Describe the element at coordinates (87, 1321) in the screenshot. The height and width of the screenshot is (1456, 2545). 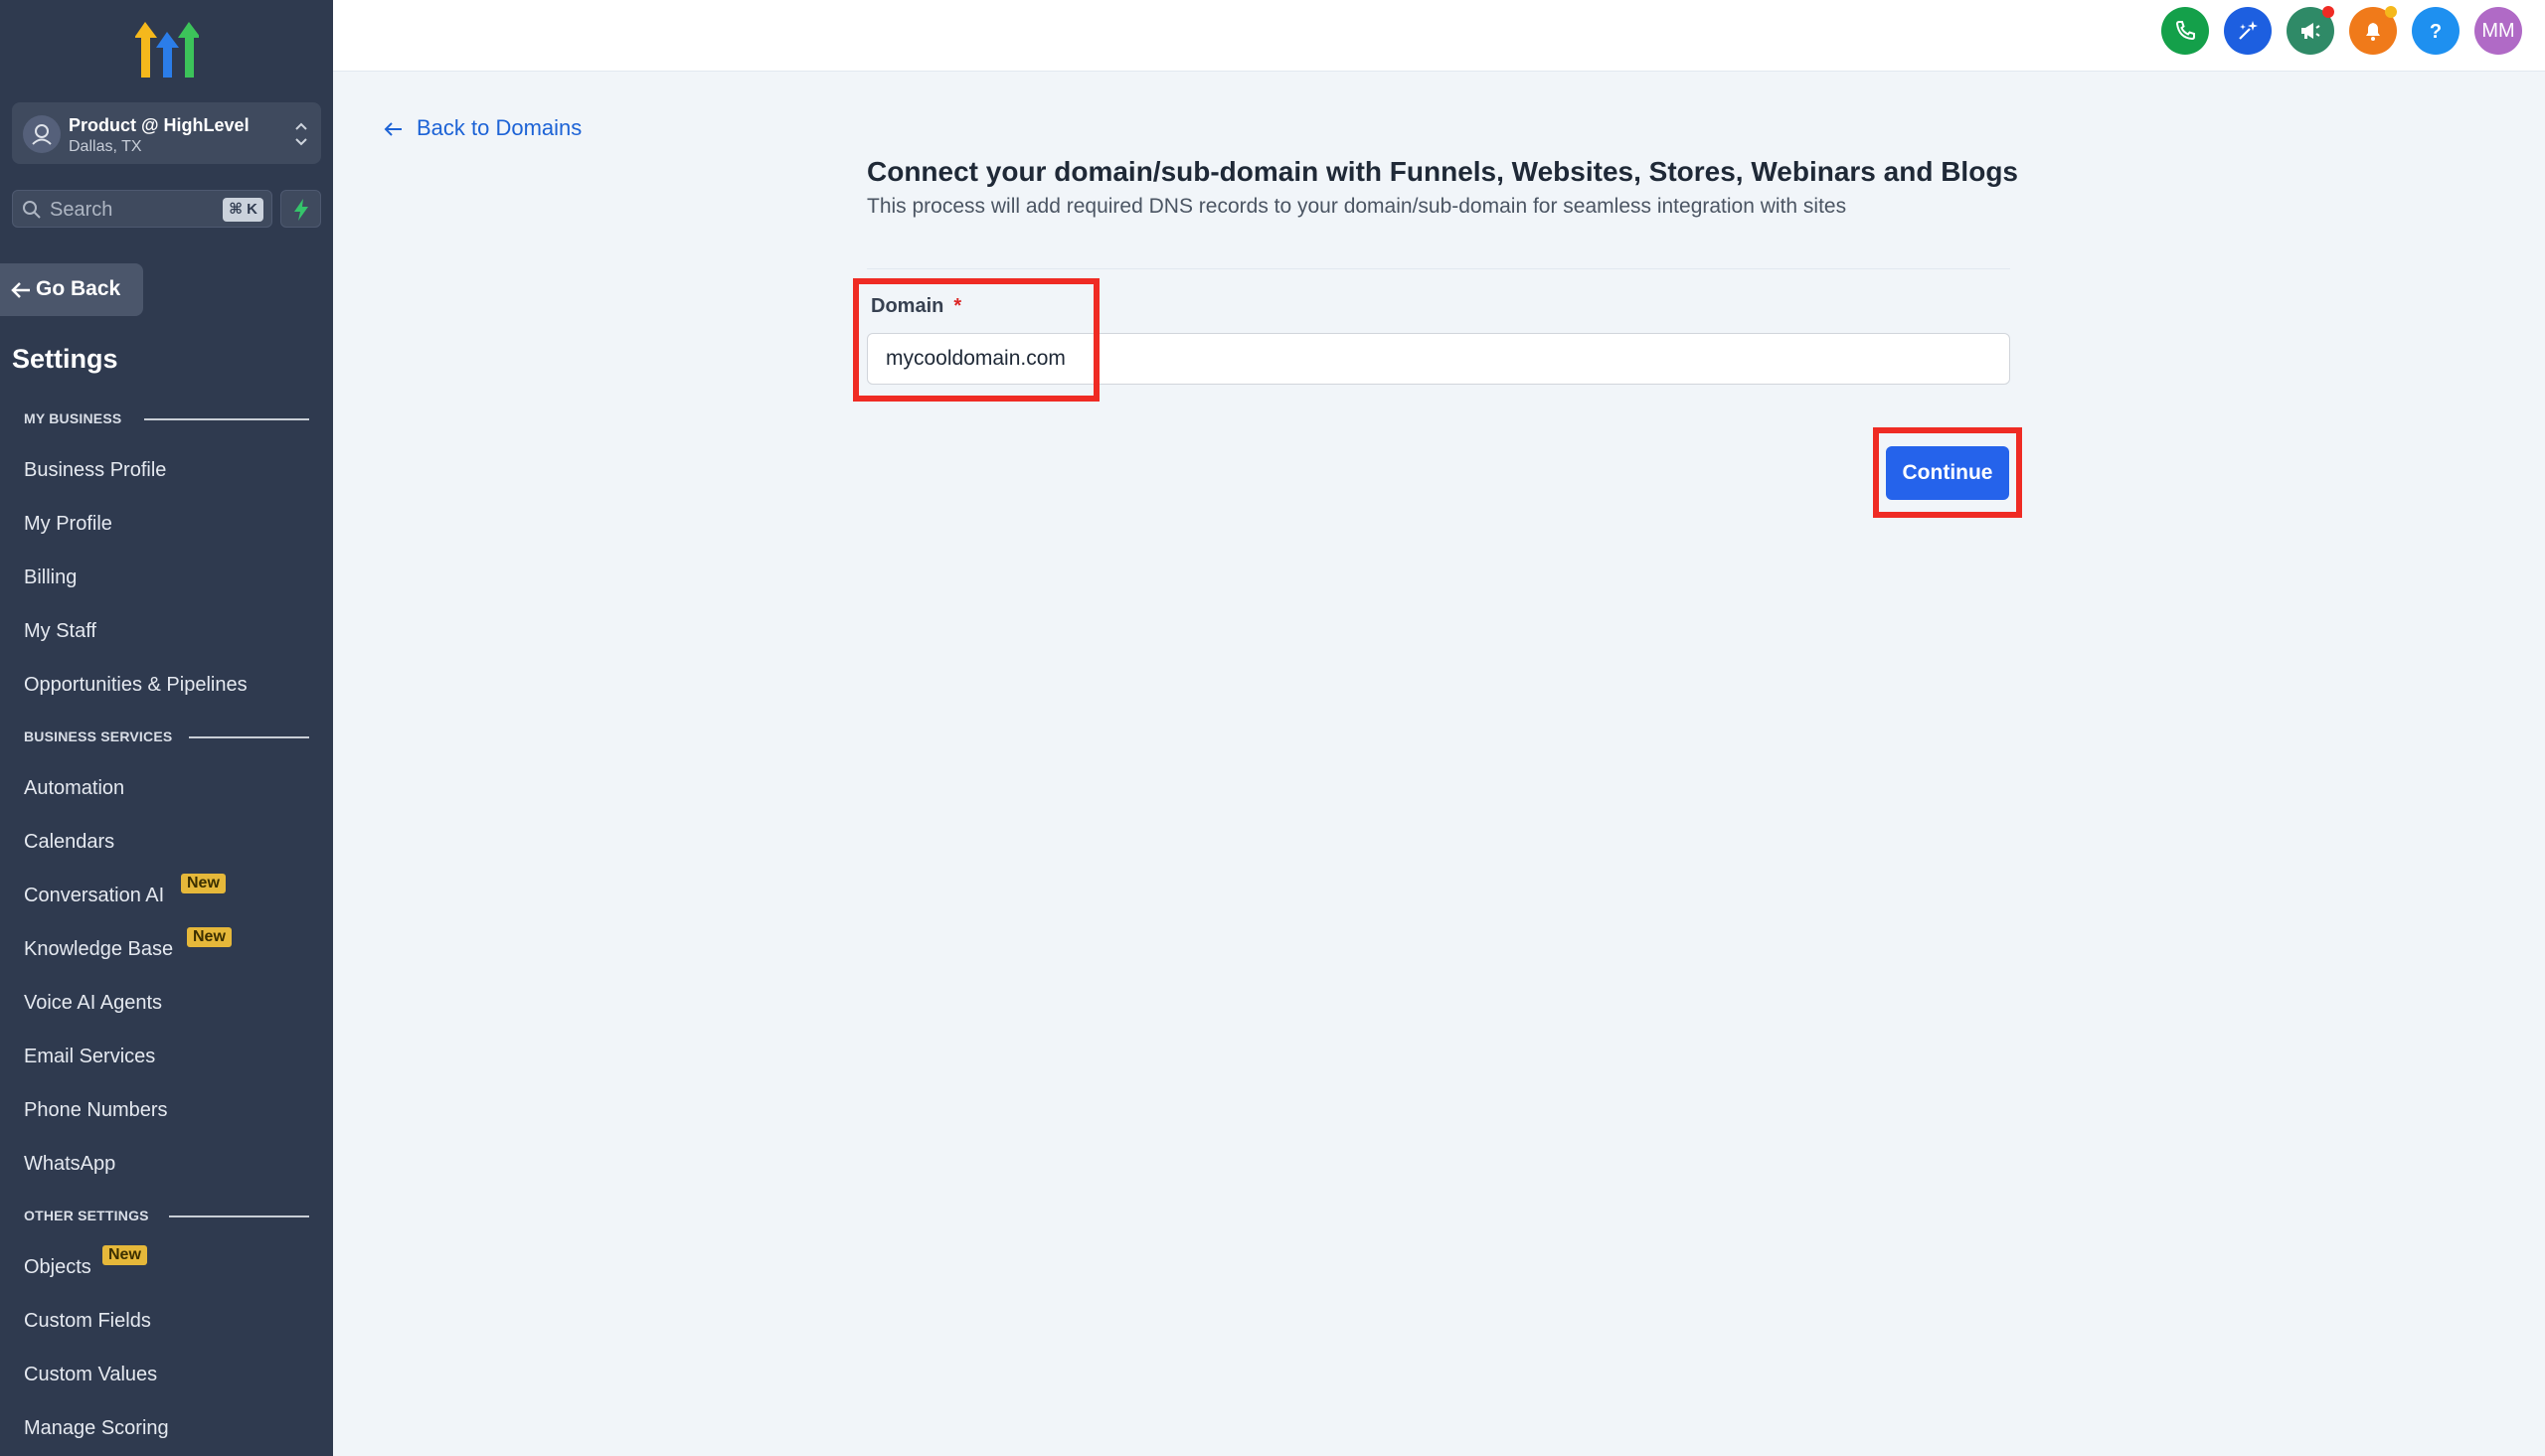
I see `sidebar-item-custom-fields: Custom Fields` at that location.